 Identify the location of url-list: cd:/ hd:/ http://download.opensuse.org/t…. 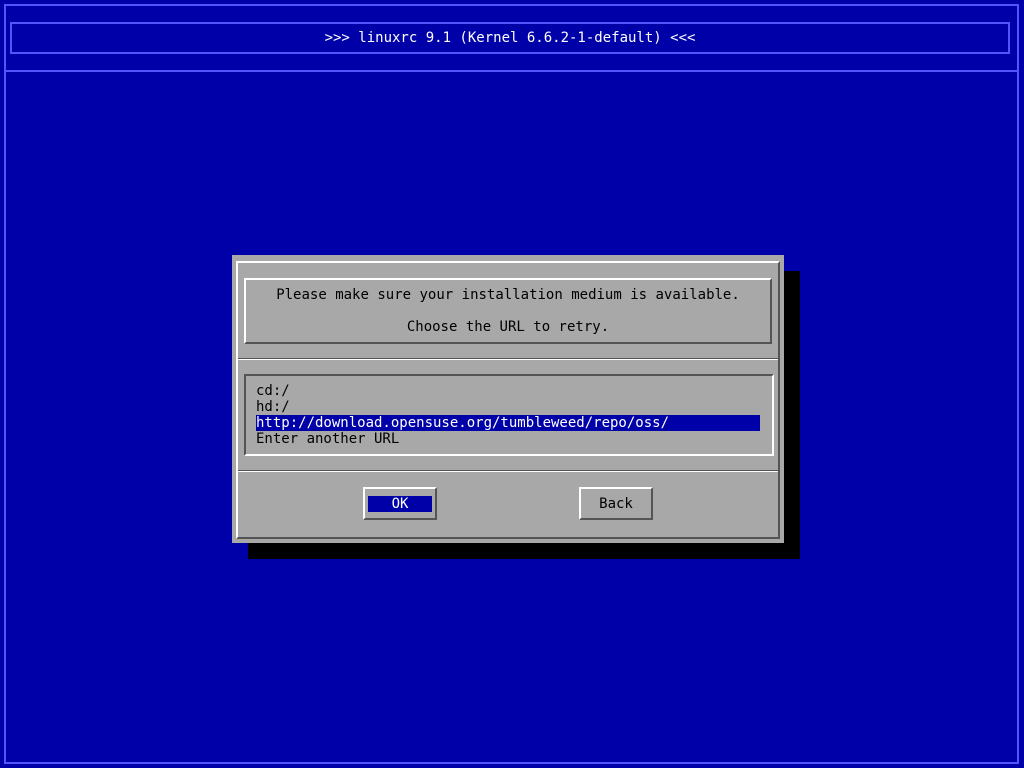
(509, 415).